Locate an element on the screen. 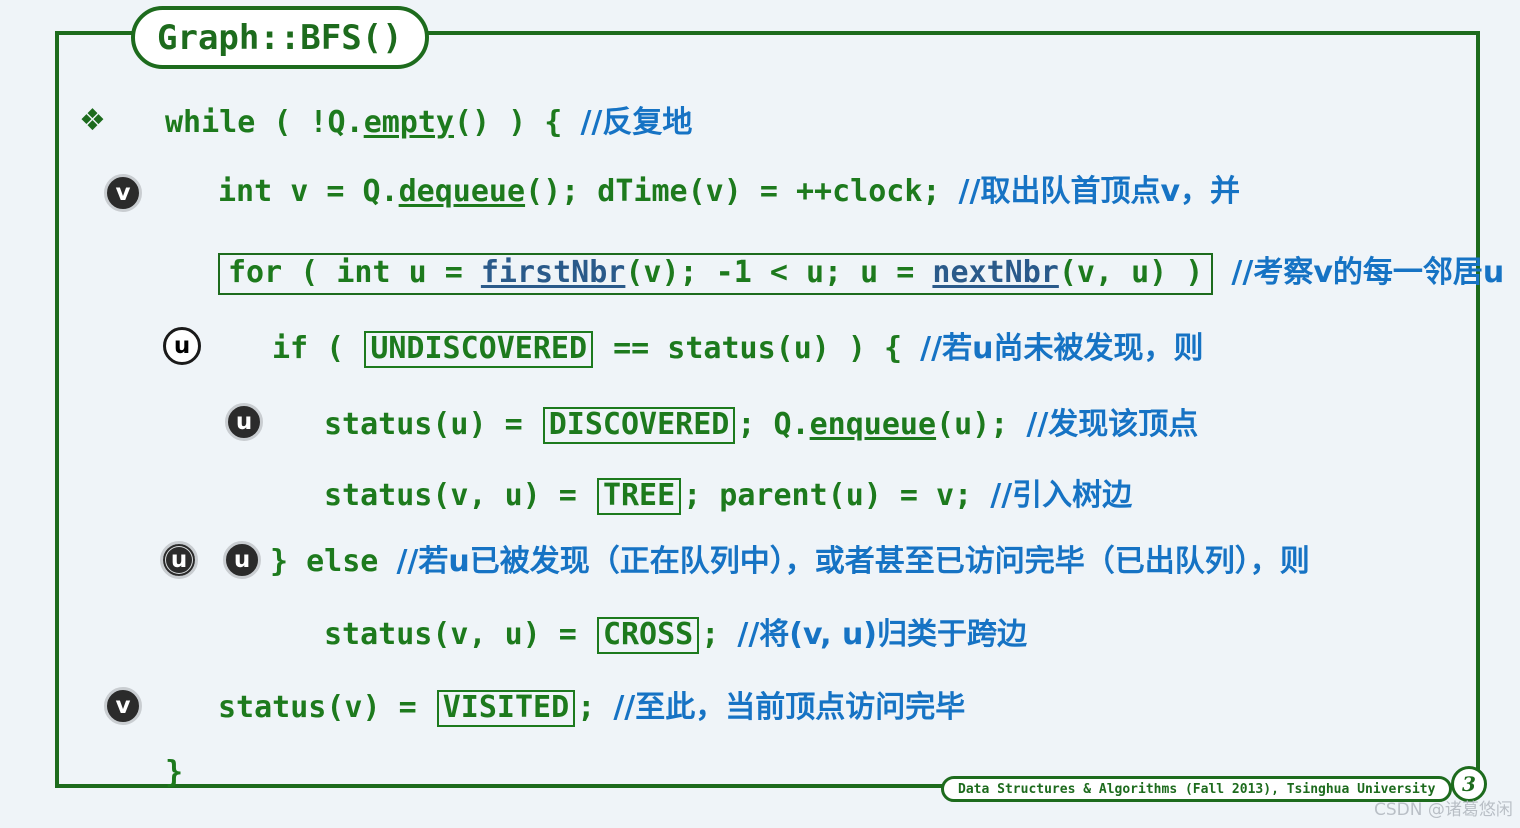  code-line-closing-brace: } is located at coordinates (174, 773).